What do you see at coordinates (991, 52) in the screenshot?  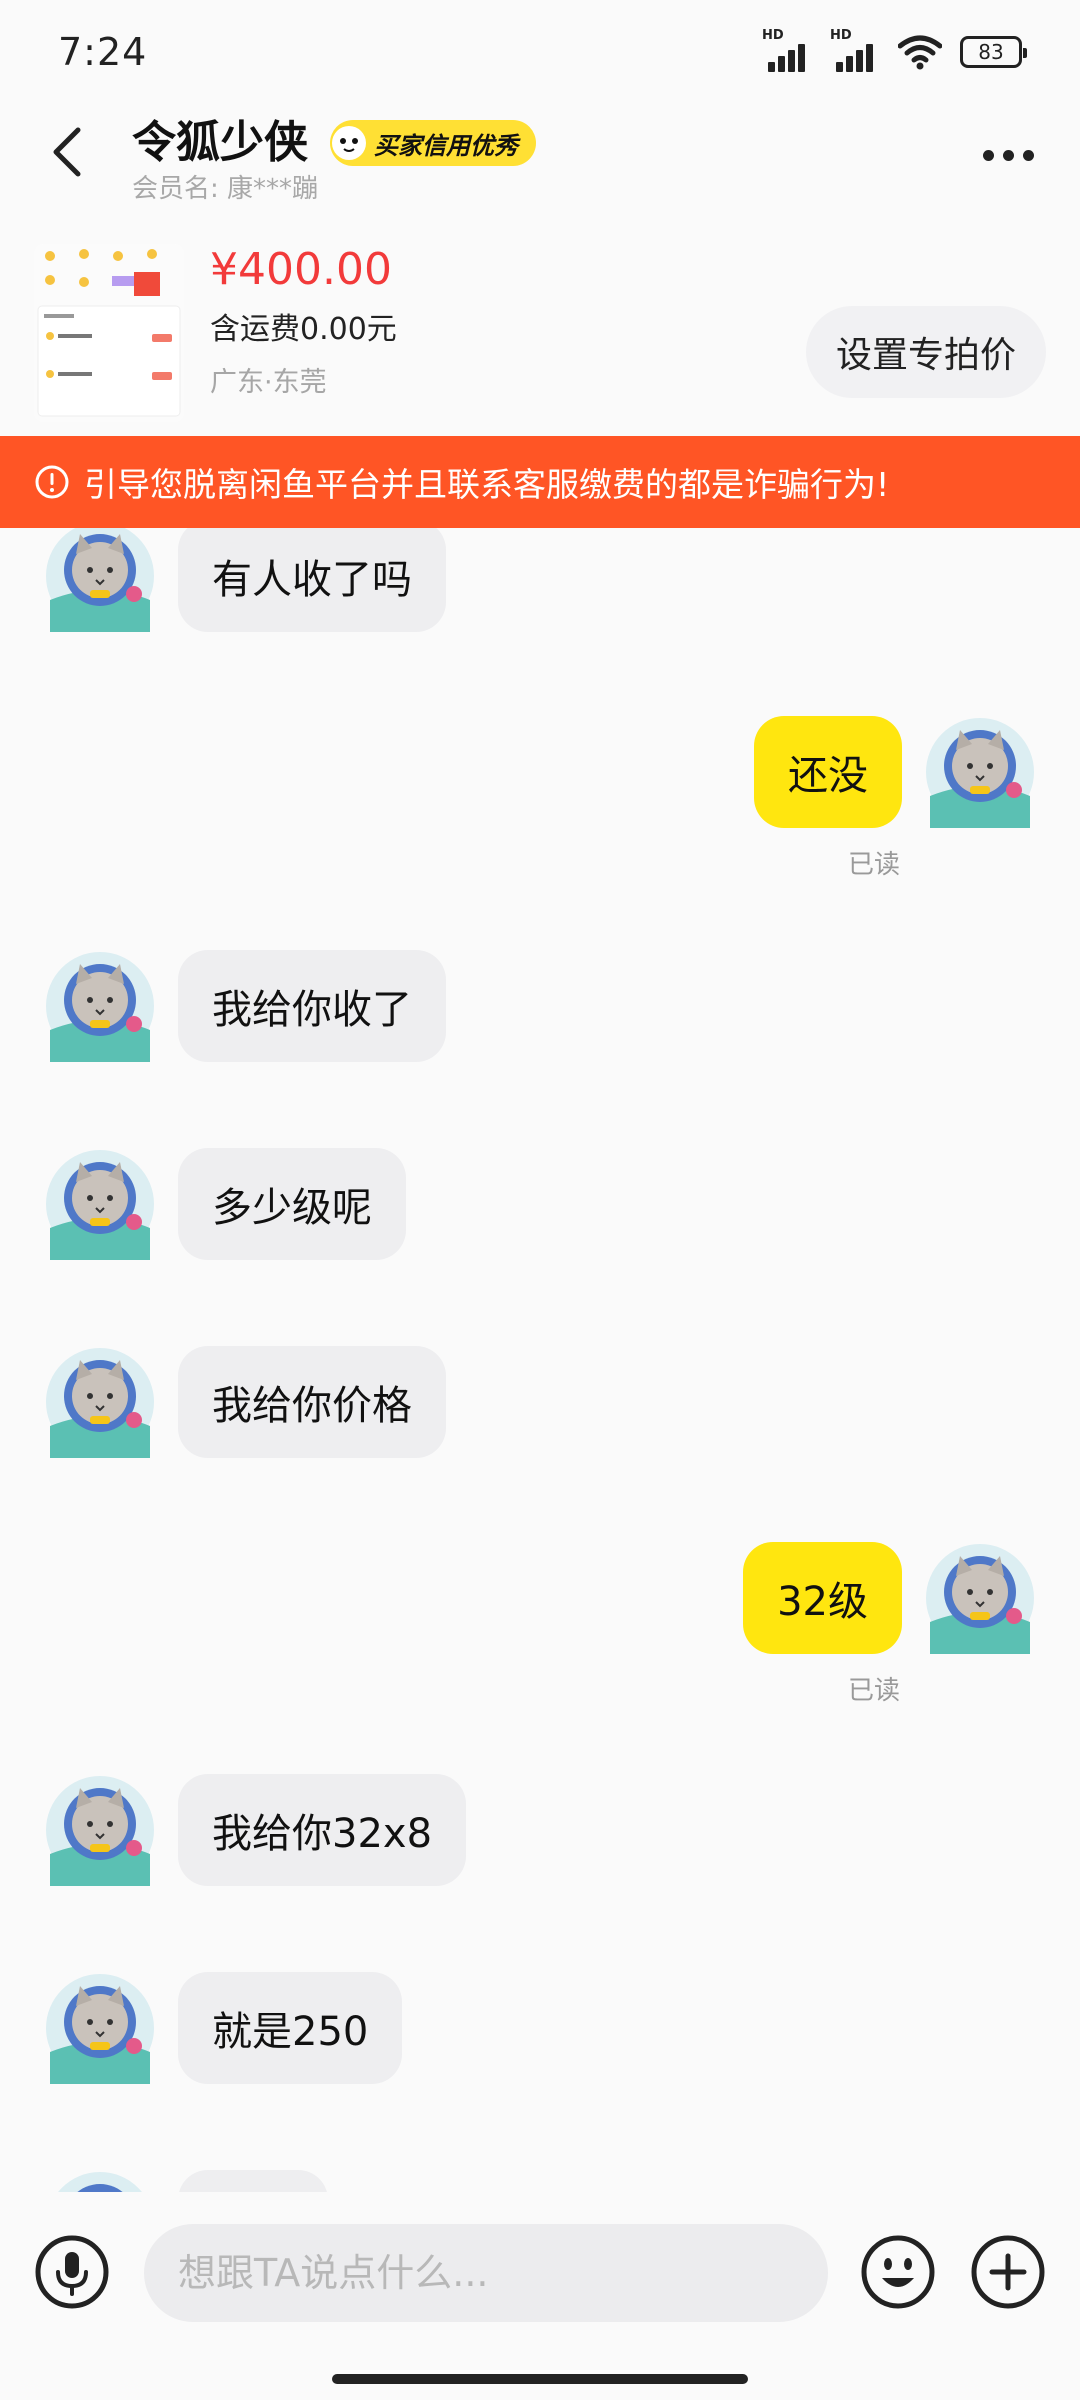 I see `battery-level: 83` at bounding box center [991, 52].